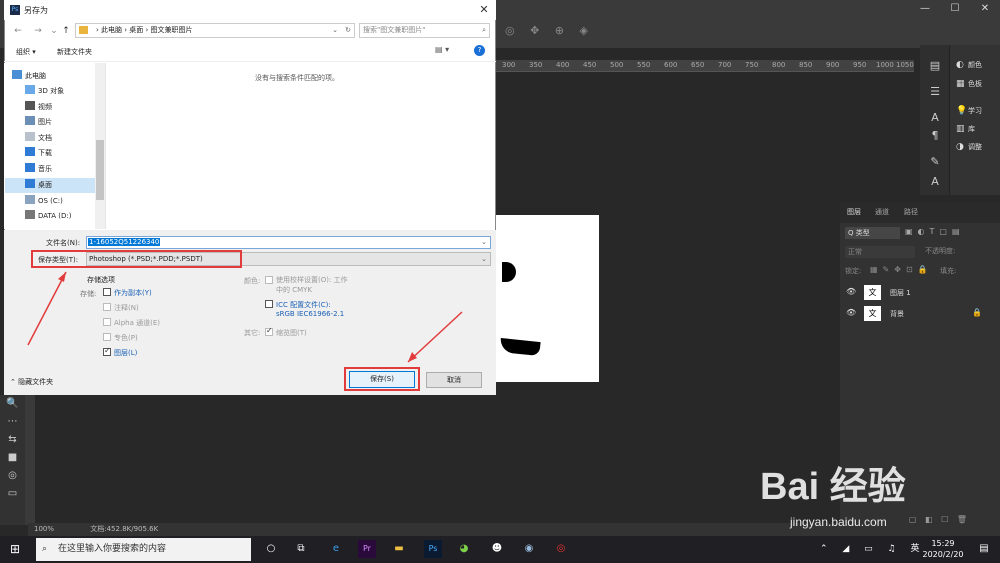 Image resolution: width=1000 pixels, height=563 pixels. I want to click on vertical-ruler, so click(30, 460).